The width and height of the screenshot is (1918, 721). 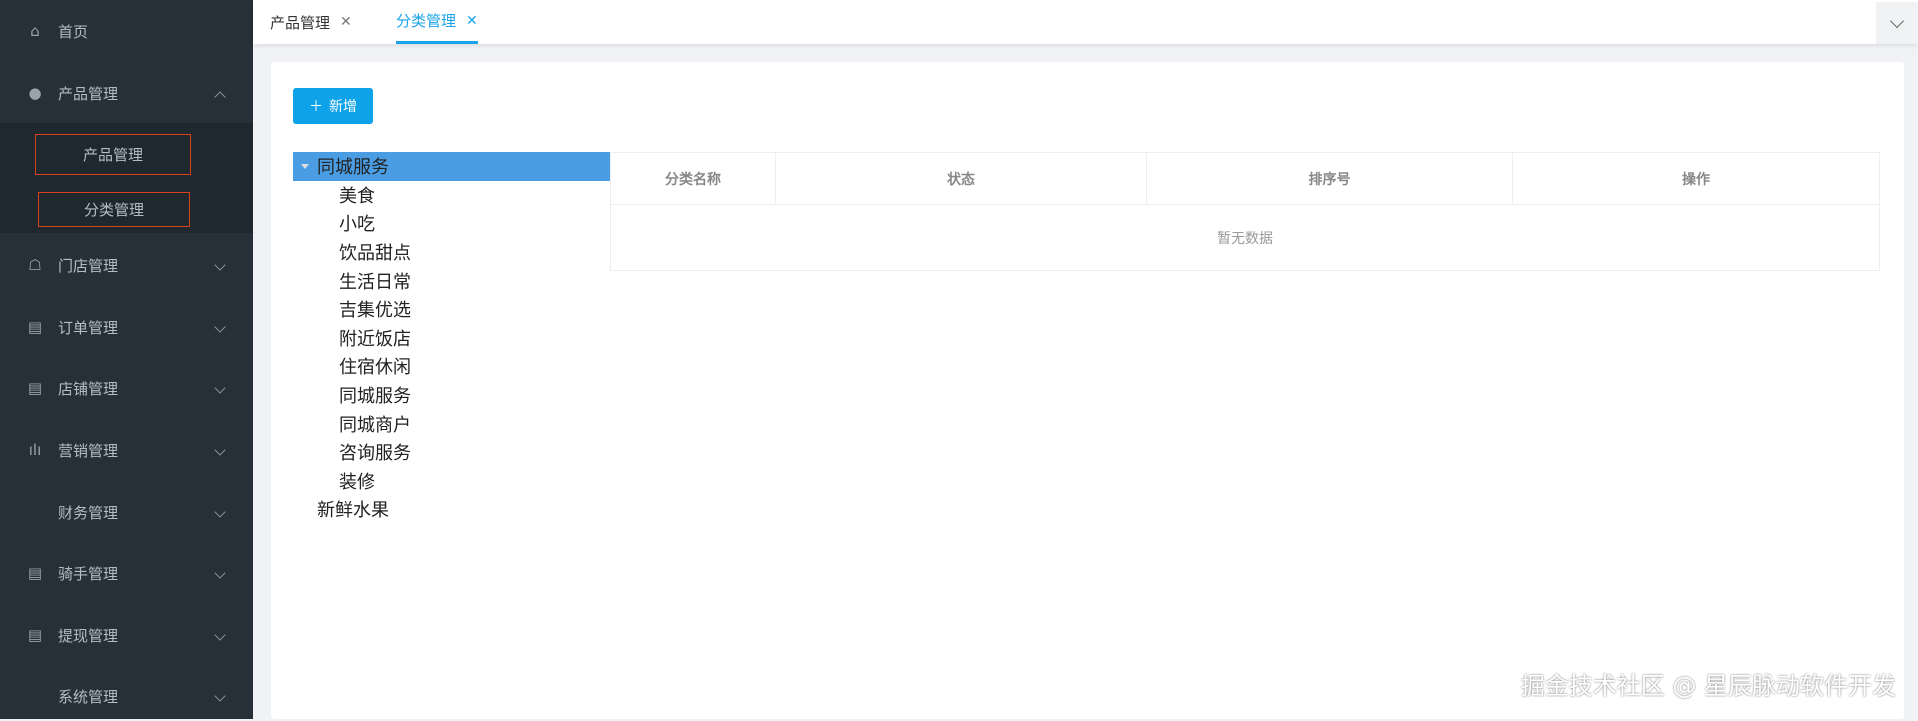 I want to click on menu-label: 店铺管理, so click(x=88, y=388).